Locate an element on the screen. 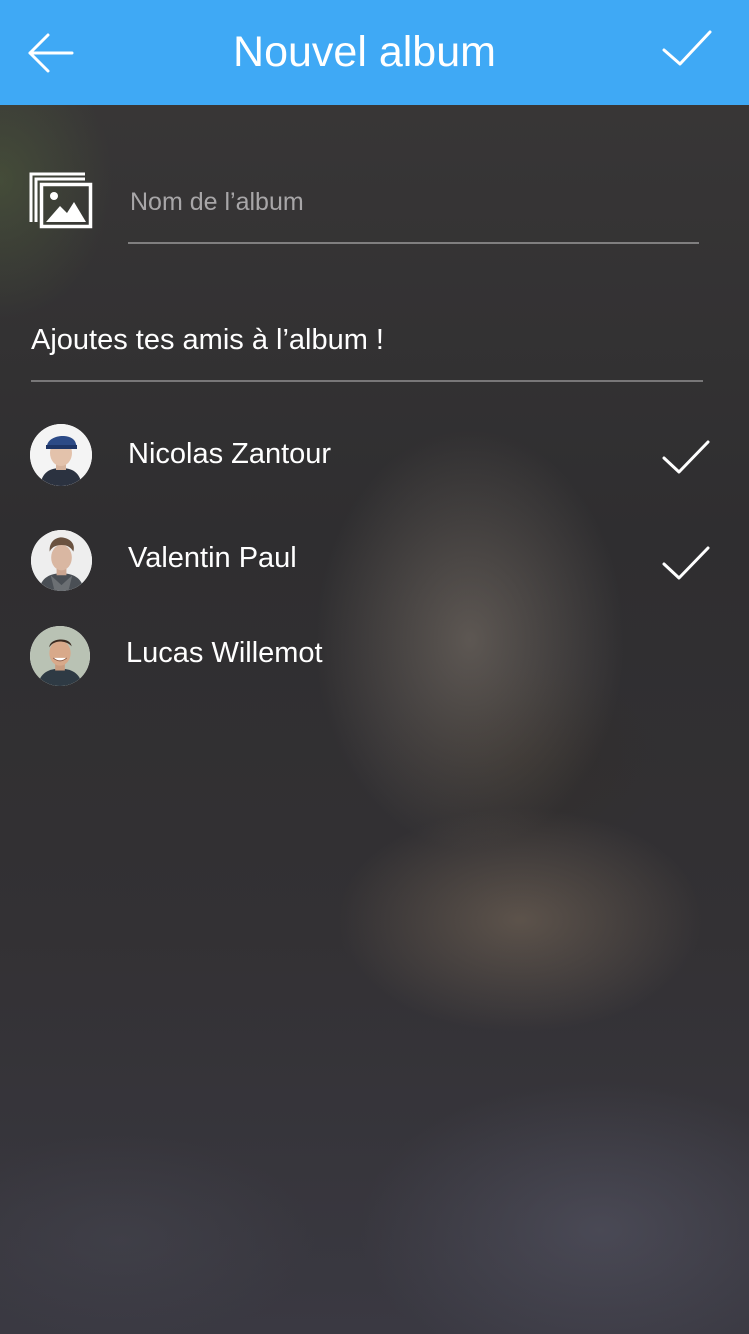  confirm-button is located at coordinates (687, 49).